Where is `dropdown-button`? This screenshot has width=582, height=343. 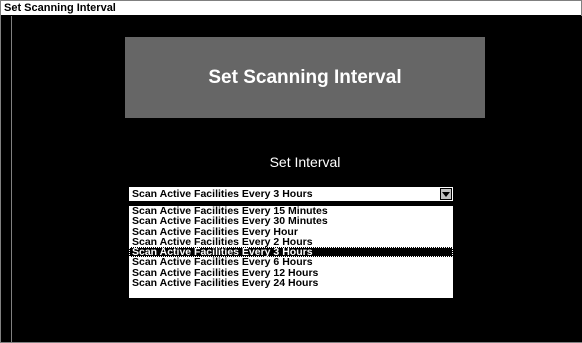 dropdown-button is located at coordinates (446, 194).